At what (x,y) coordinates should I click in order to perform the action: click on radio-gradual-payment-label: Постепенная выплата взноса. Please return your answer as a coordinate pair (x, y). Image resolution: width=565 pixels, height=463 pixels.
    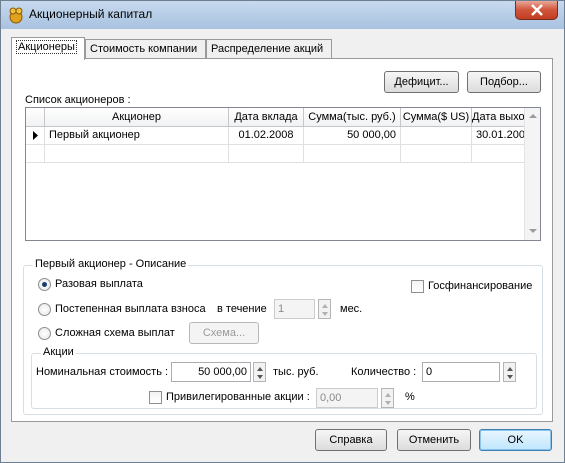
    Looking at the image, I should click on (130, 309).